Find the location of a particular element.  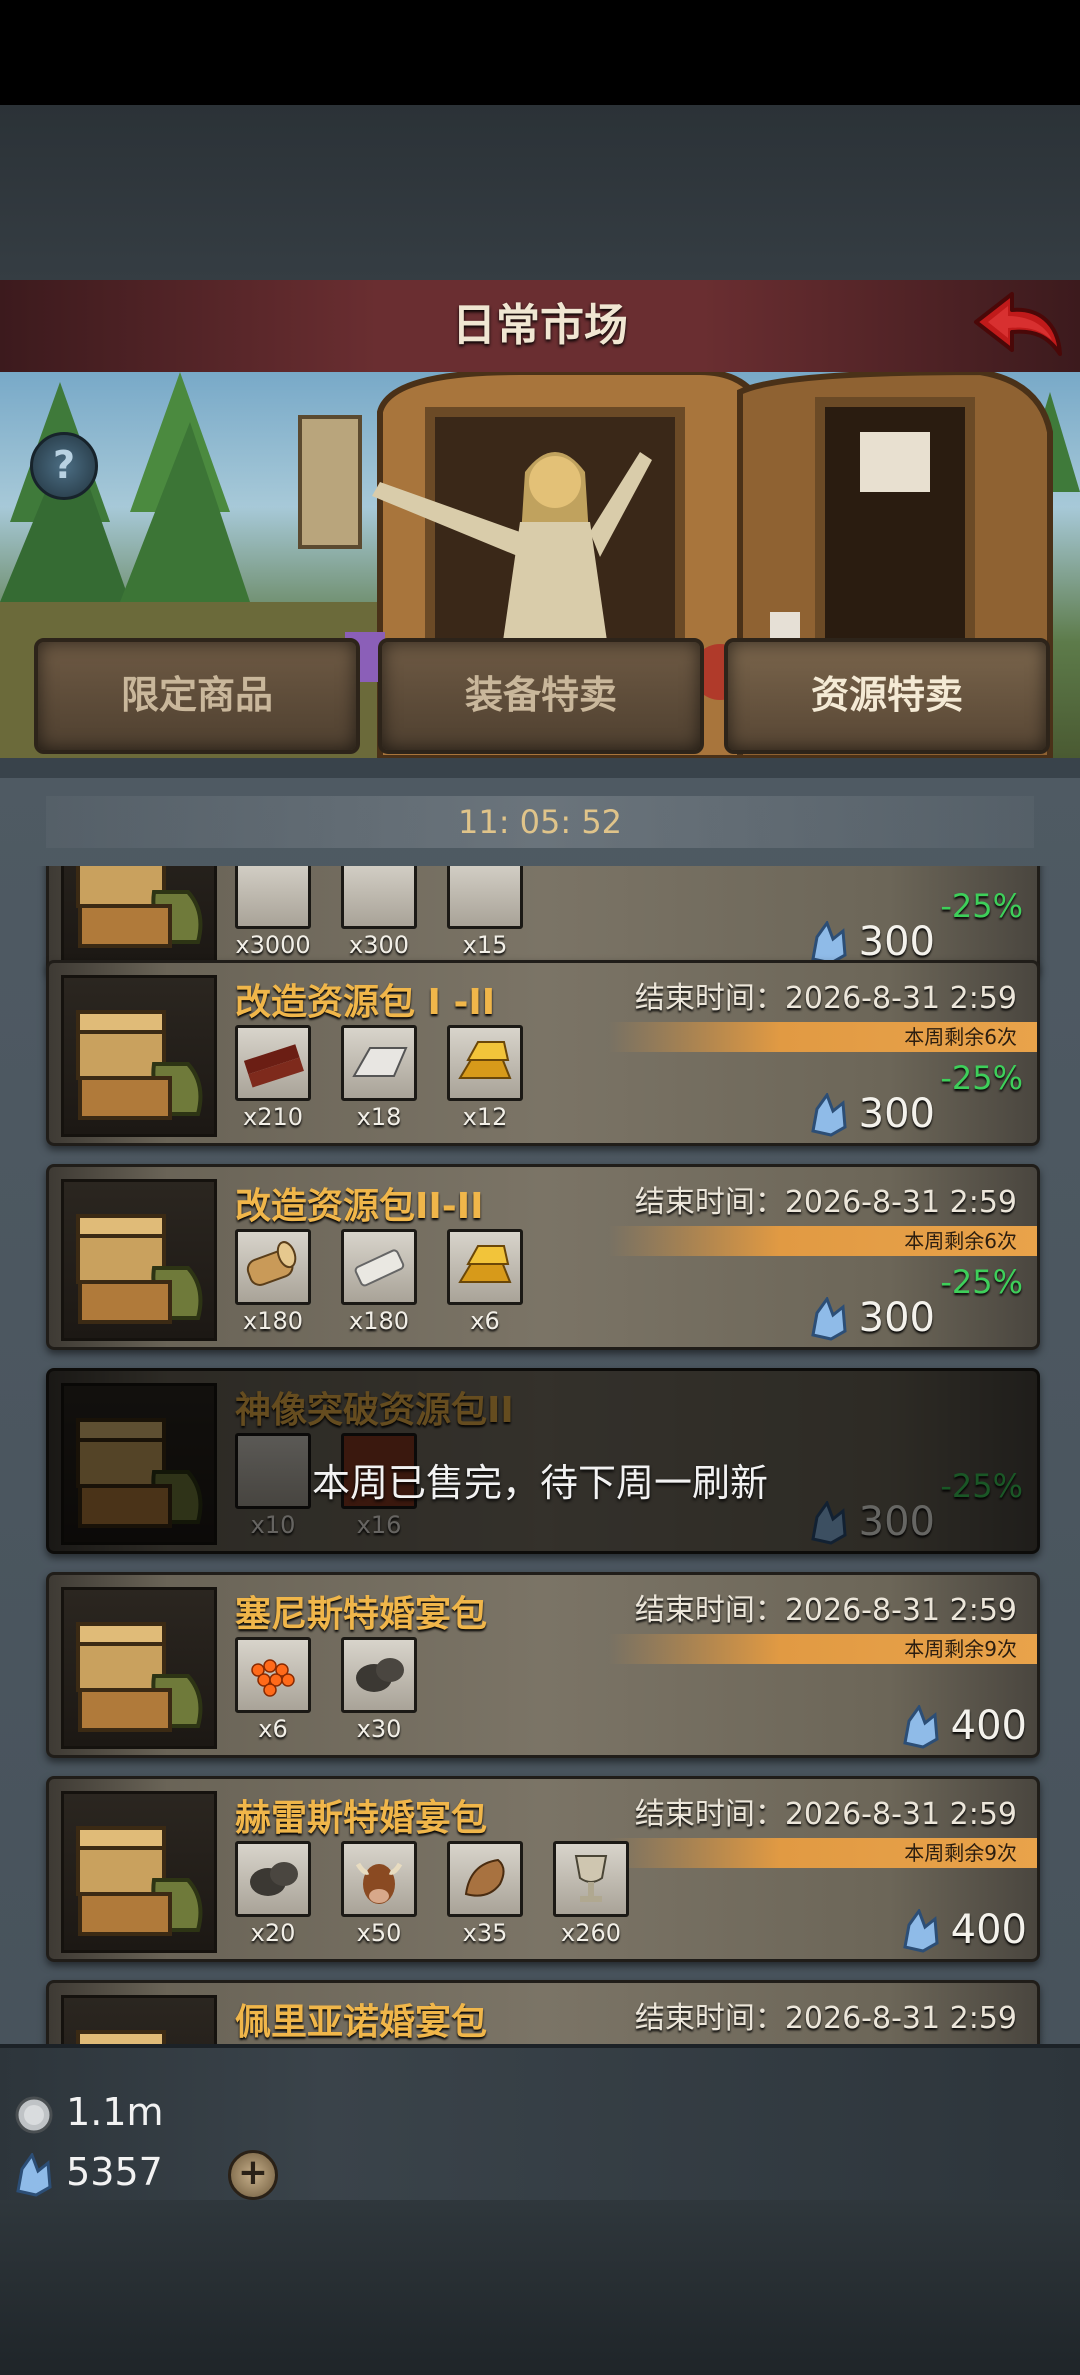

item-quantity: x16 is located at coordinates (379, 1525).